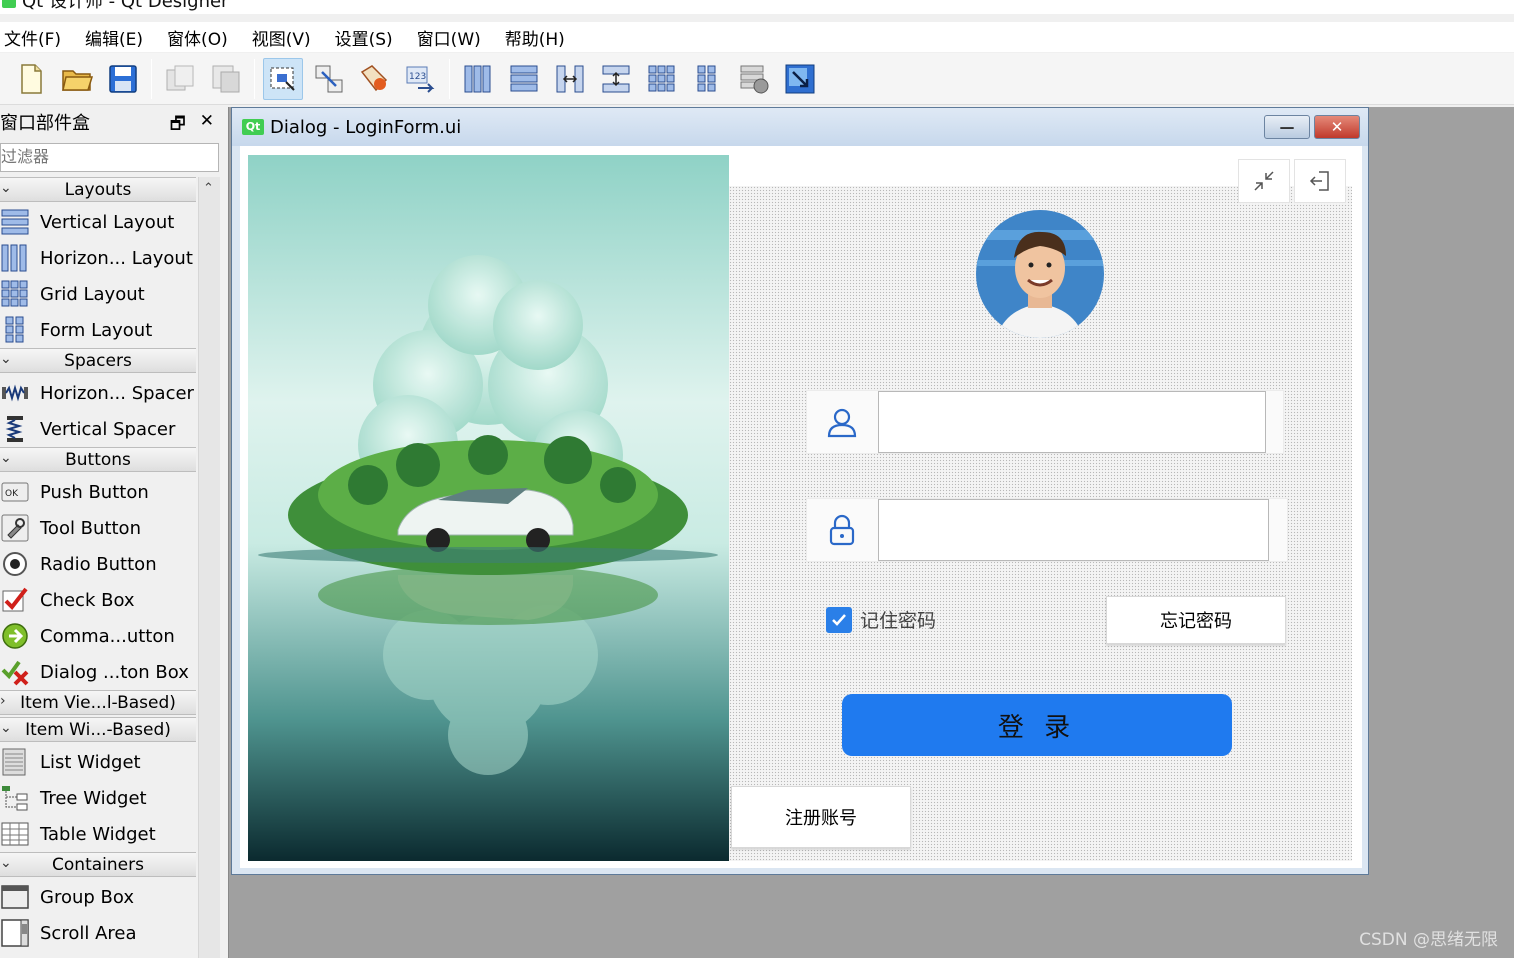 This screenshot has width=1514, height=958. Describe the element at coordinates (453, 37) in the screenshot. I see `menu-window: 窗口(W)` at that location.